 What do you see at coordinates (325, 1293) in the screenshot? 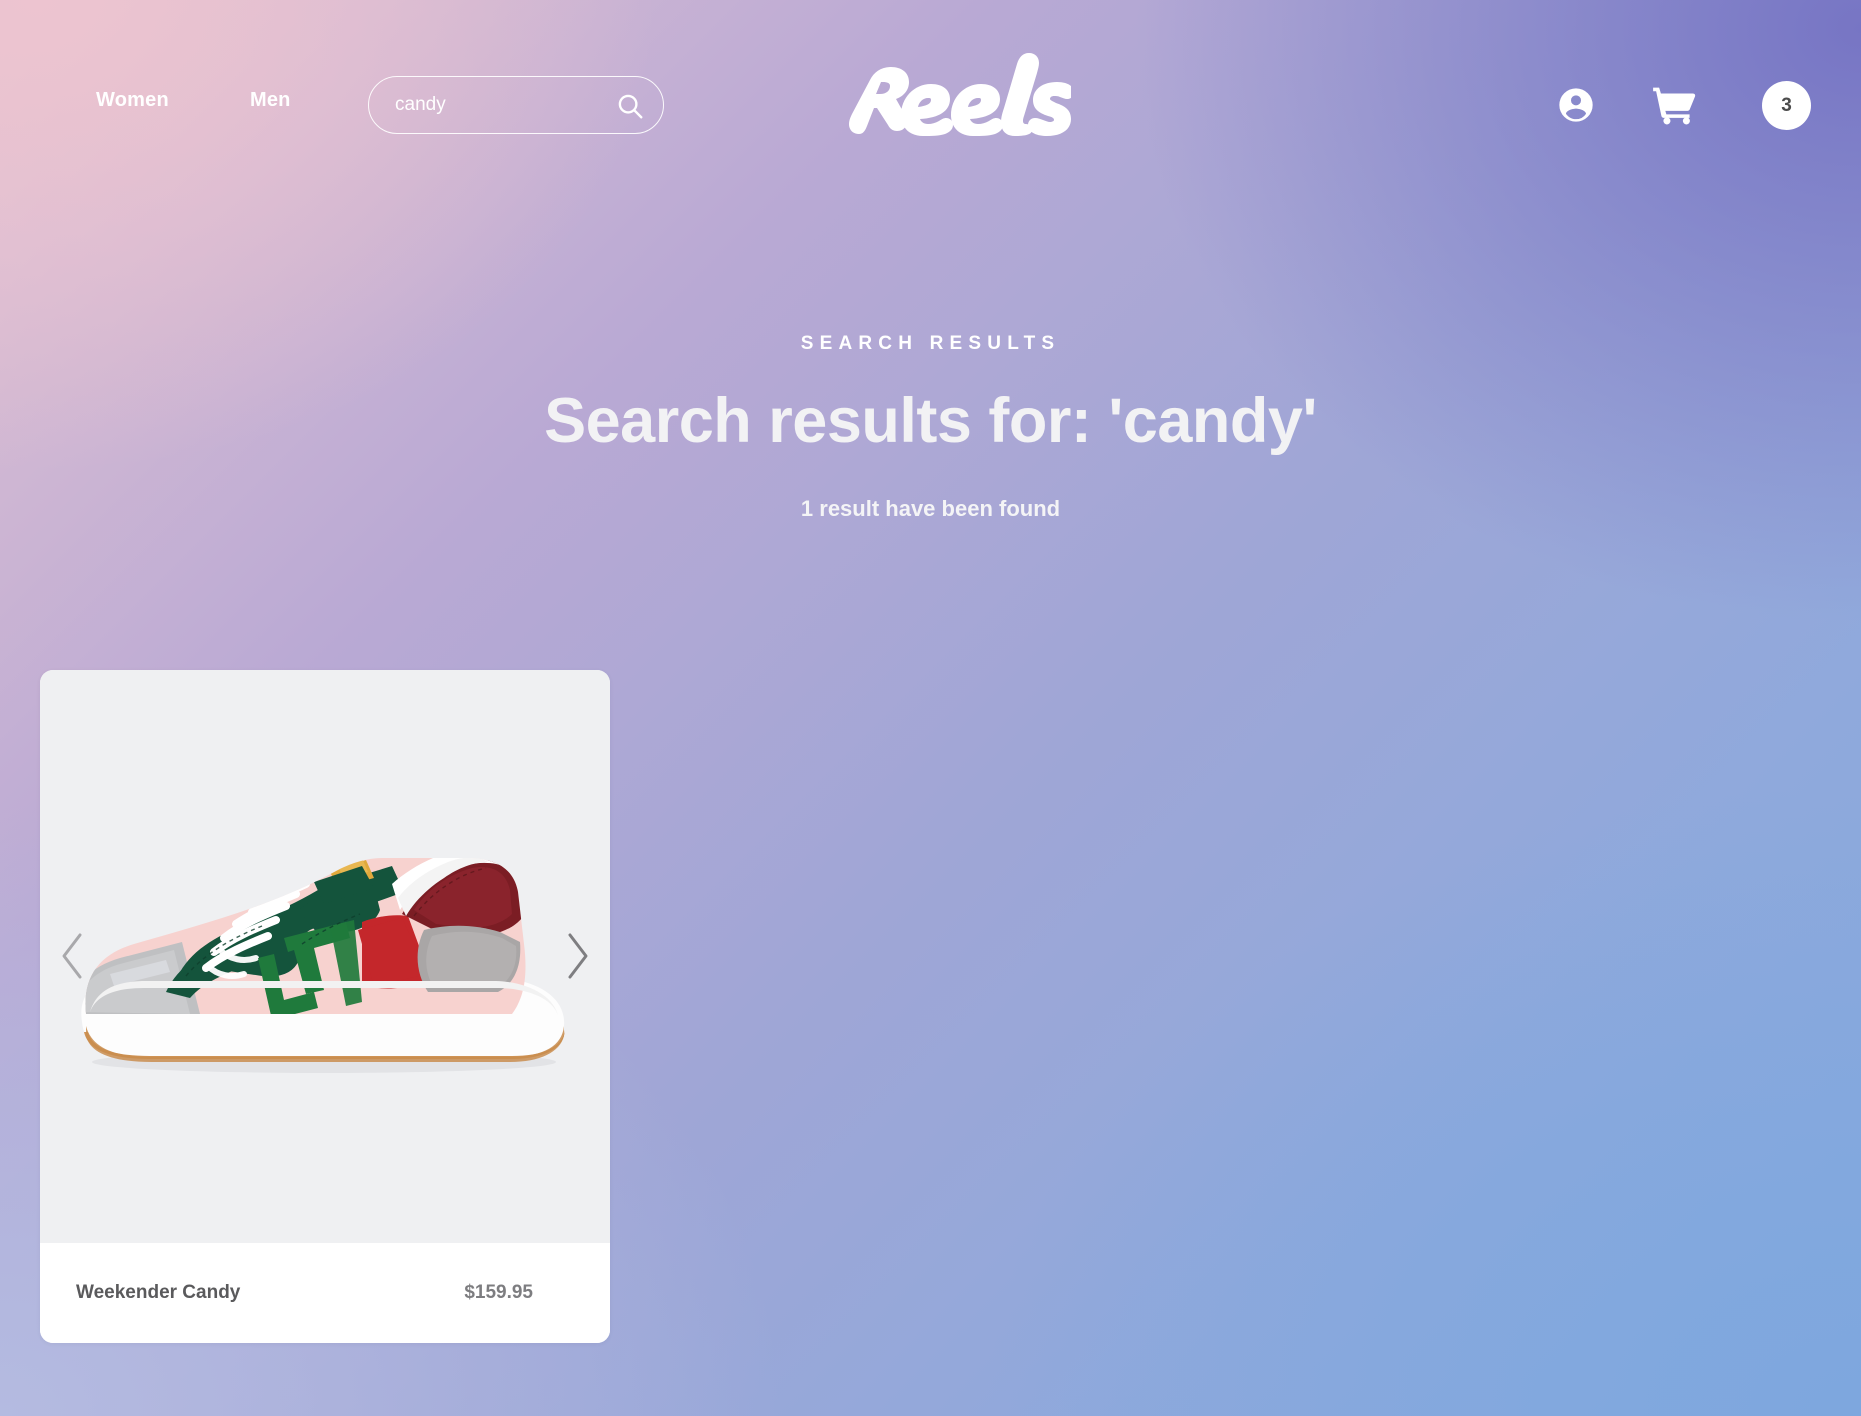
I see `product-info: Weekender Candy $159.95` at bounding box center [325, 1293].